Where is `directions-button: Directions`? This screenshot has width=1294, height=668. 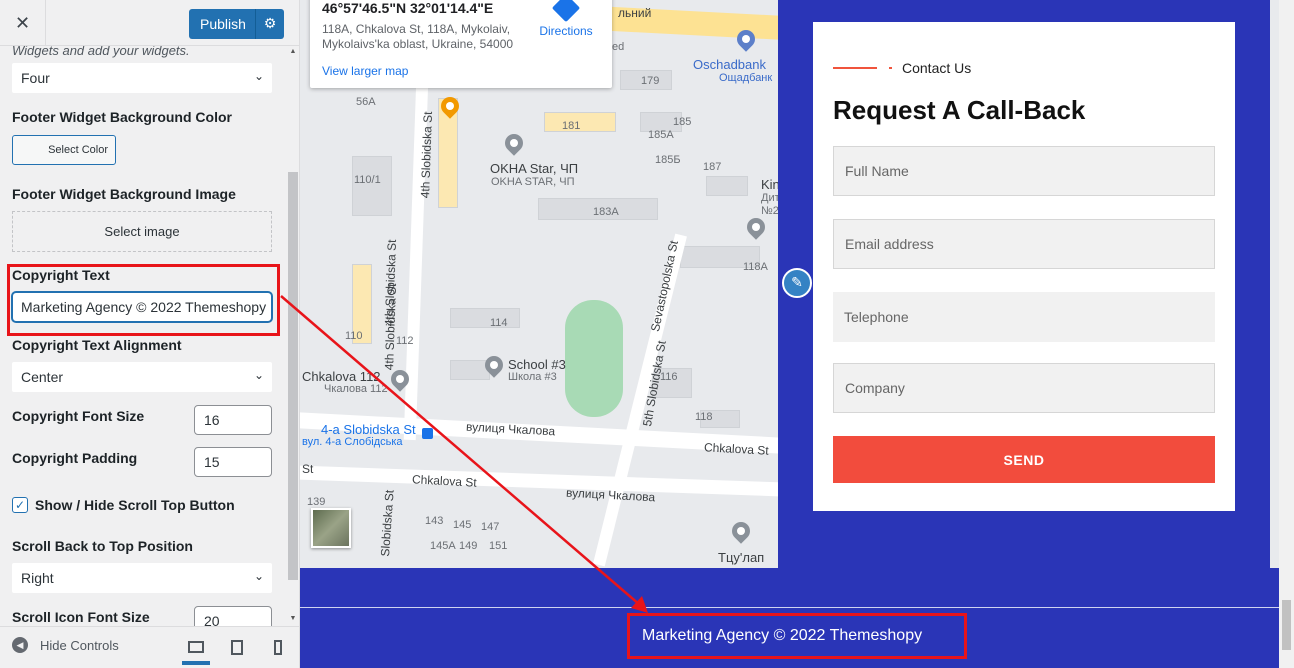 directions-button: Directions is located at coordinates (566, 19).